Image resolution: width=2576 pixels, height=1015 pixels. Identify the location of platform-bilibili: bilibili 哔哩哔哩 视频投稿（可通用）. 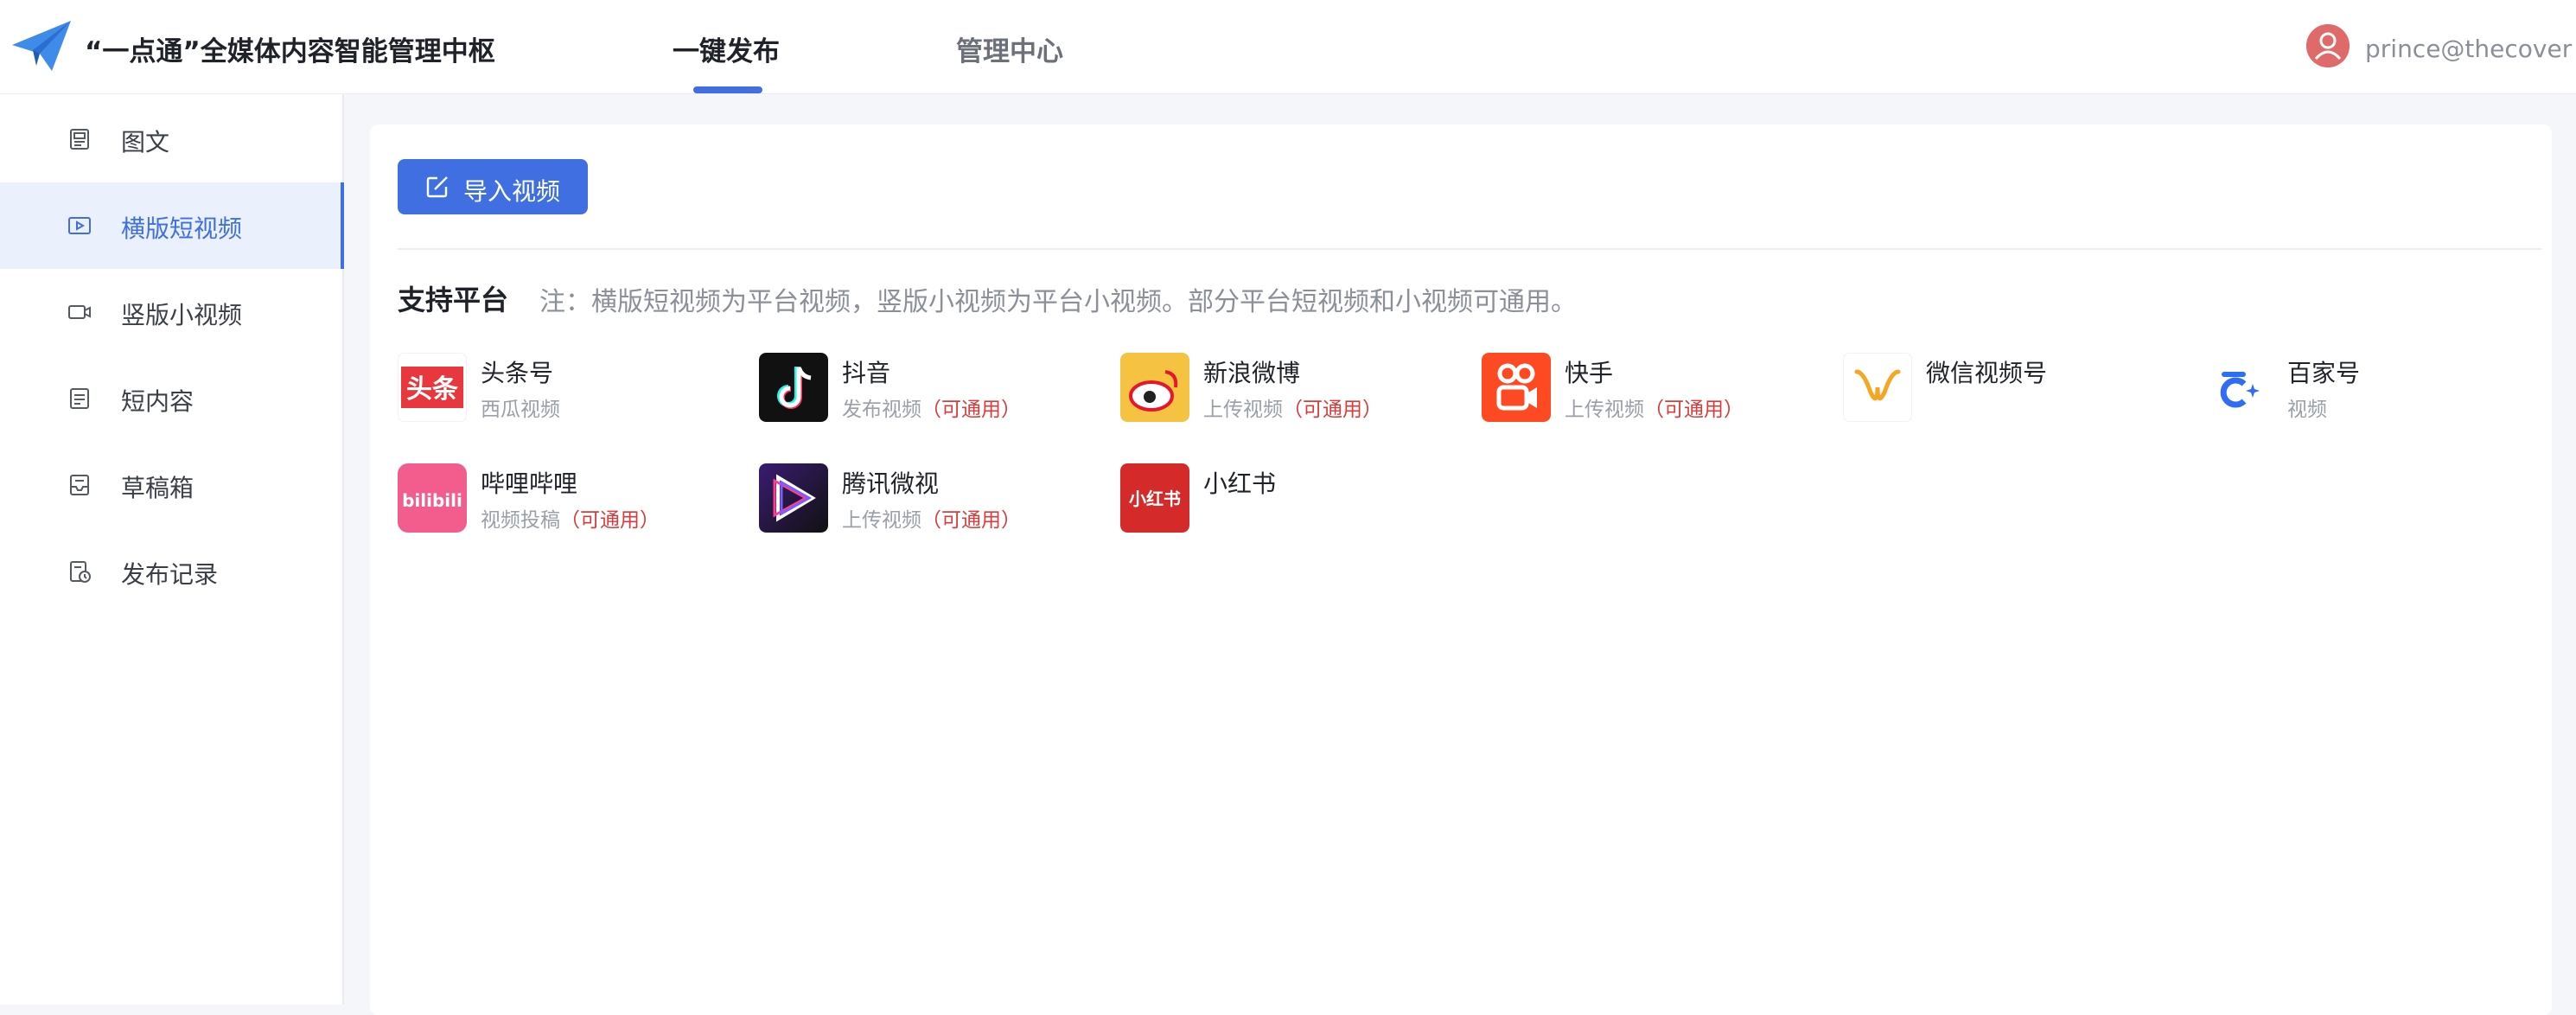
(570, 499).